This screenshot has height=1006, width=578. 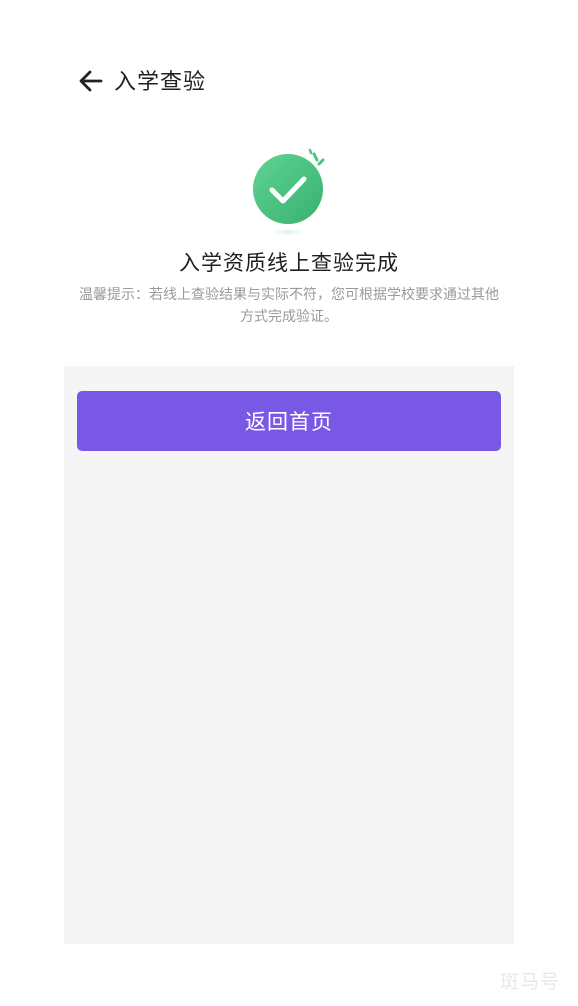 What do you see at coordinates (160, 82) in the screenshot?
I see `page-title: 入学查验` at bounding box center [160, 82].